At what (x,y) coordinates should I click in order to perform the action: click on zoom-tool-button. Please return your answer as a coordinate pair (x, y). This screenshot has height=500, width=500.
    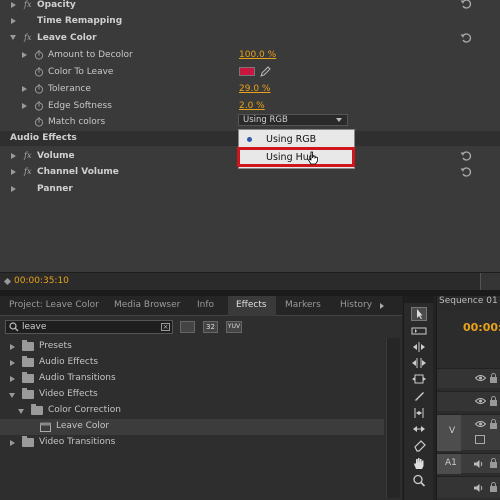
    Looking at the image, I should click on (419, 481).